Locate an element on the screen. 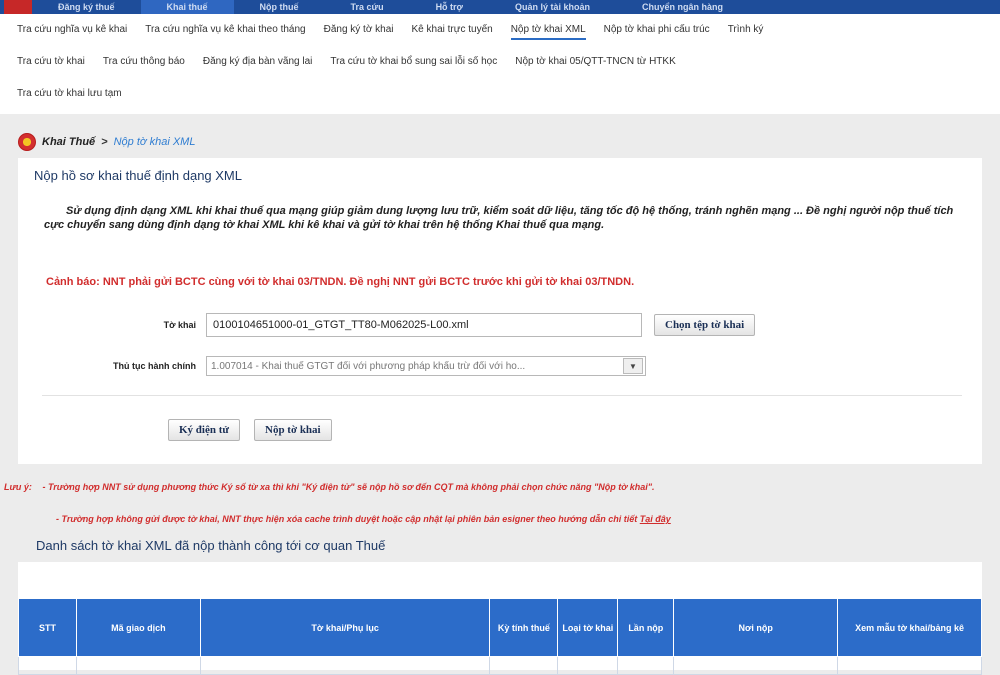  sub-nav-tra-cuu-to-khai: Tra cứu tờ khai is located at coordinates (51, 62).